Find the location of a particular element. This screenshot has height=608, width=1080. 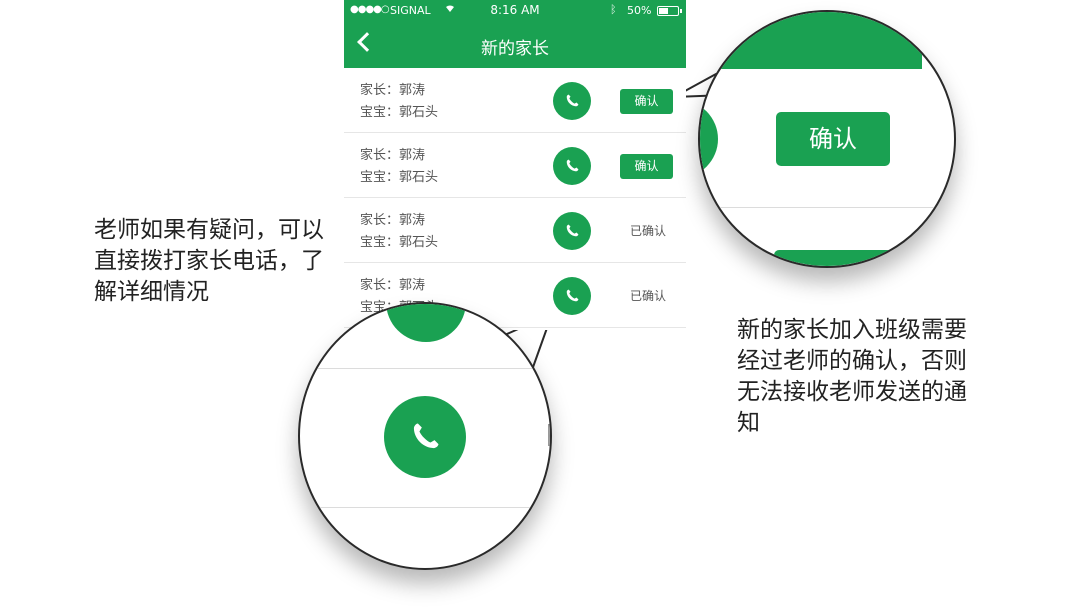

magnifier-call is located at coordinates (425, 436).